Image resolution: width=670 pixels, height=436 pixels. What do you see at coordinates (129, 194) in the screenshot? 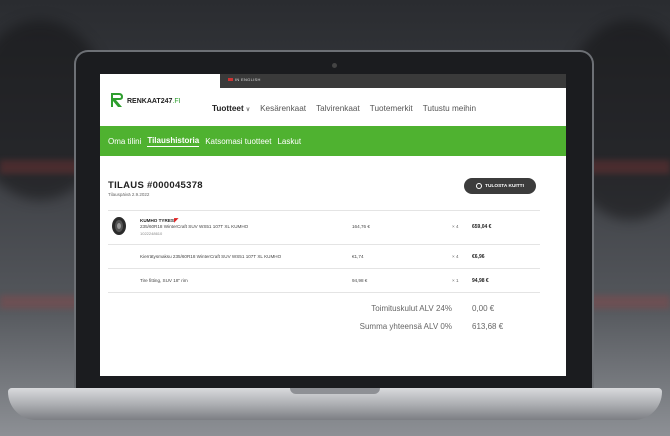
I see `order-date: Tilauspäivä 2.9.2022` at bounding box center [129, 194].